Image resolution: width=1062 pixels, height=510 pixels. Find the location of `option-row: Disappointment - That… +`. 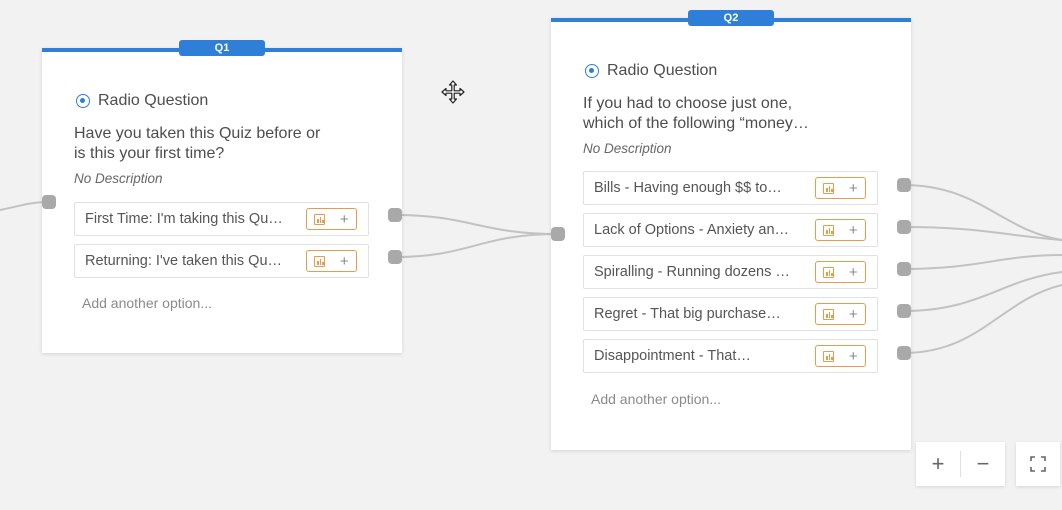

option-row: Disappointment - That… + is located at coordinates (730, 356).